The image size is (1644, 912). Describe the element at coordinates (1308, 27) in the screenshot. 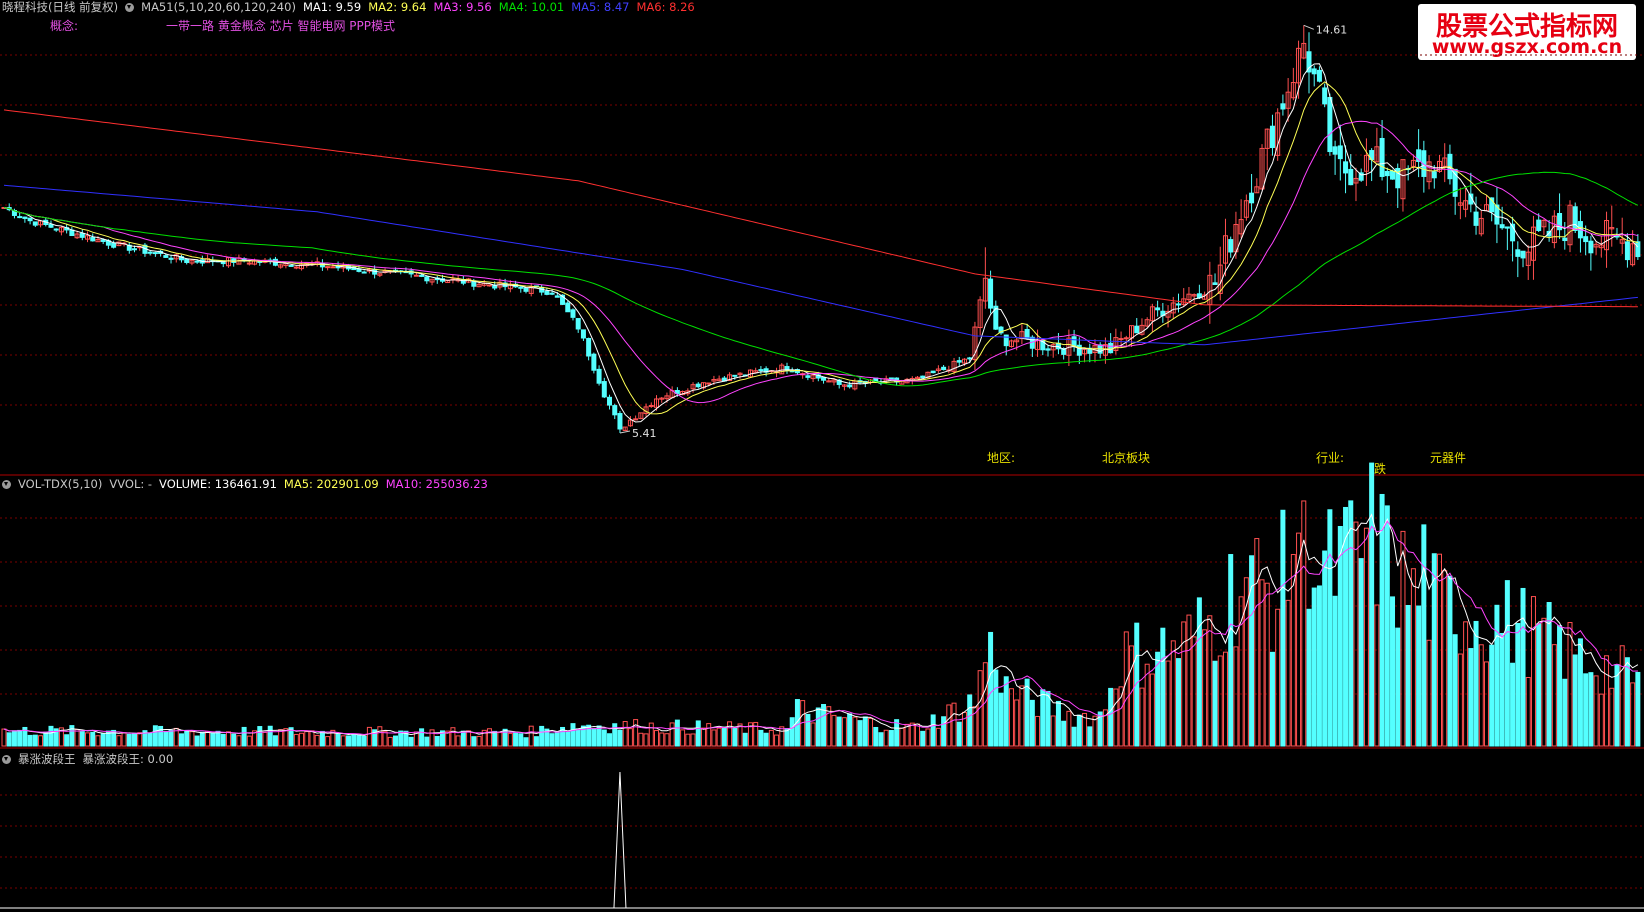

I see `price-pointer` at that location.